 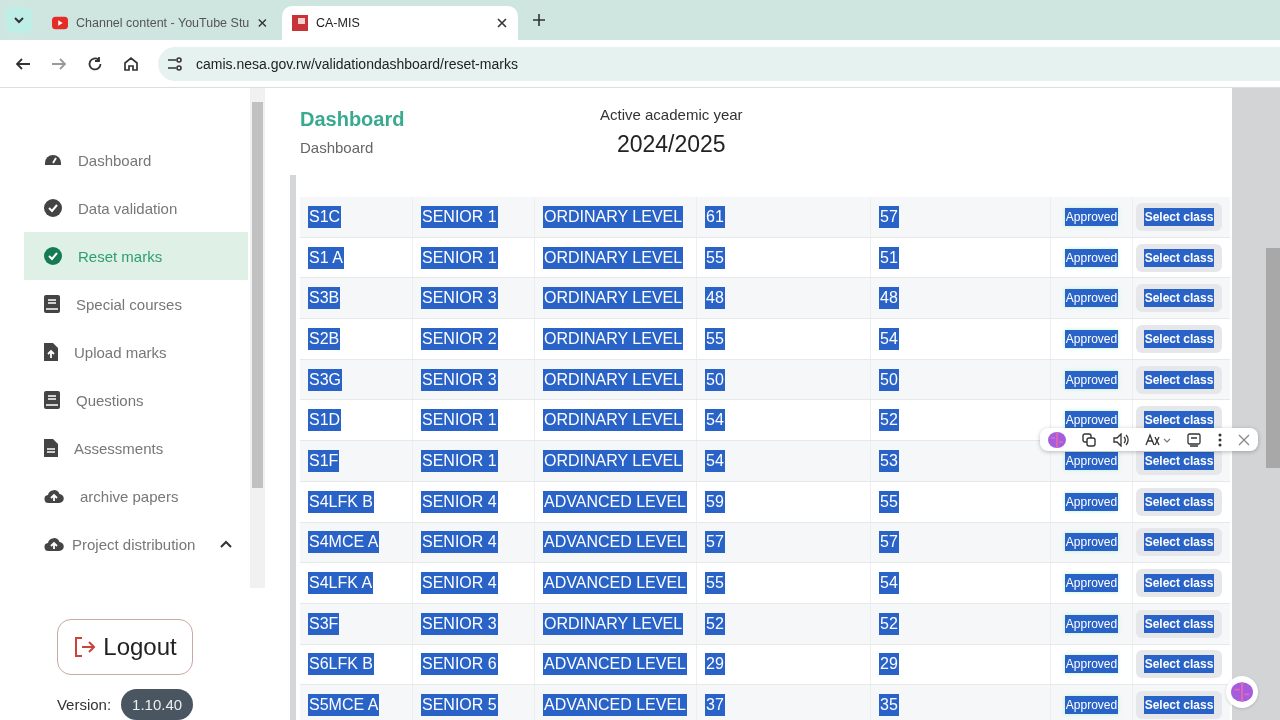 I want to click on file-icon, so click(x=51, y=448).